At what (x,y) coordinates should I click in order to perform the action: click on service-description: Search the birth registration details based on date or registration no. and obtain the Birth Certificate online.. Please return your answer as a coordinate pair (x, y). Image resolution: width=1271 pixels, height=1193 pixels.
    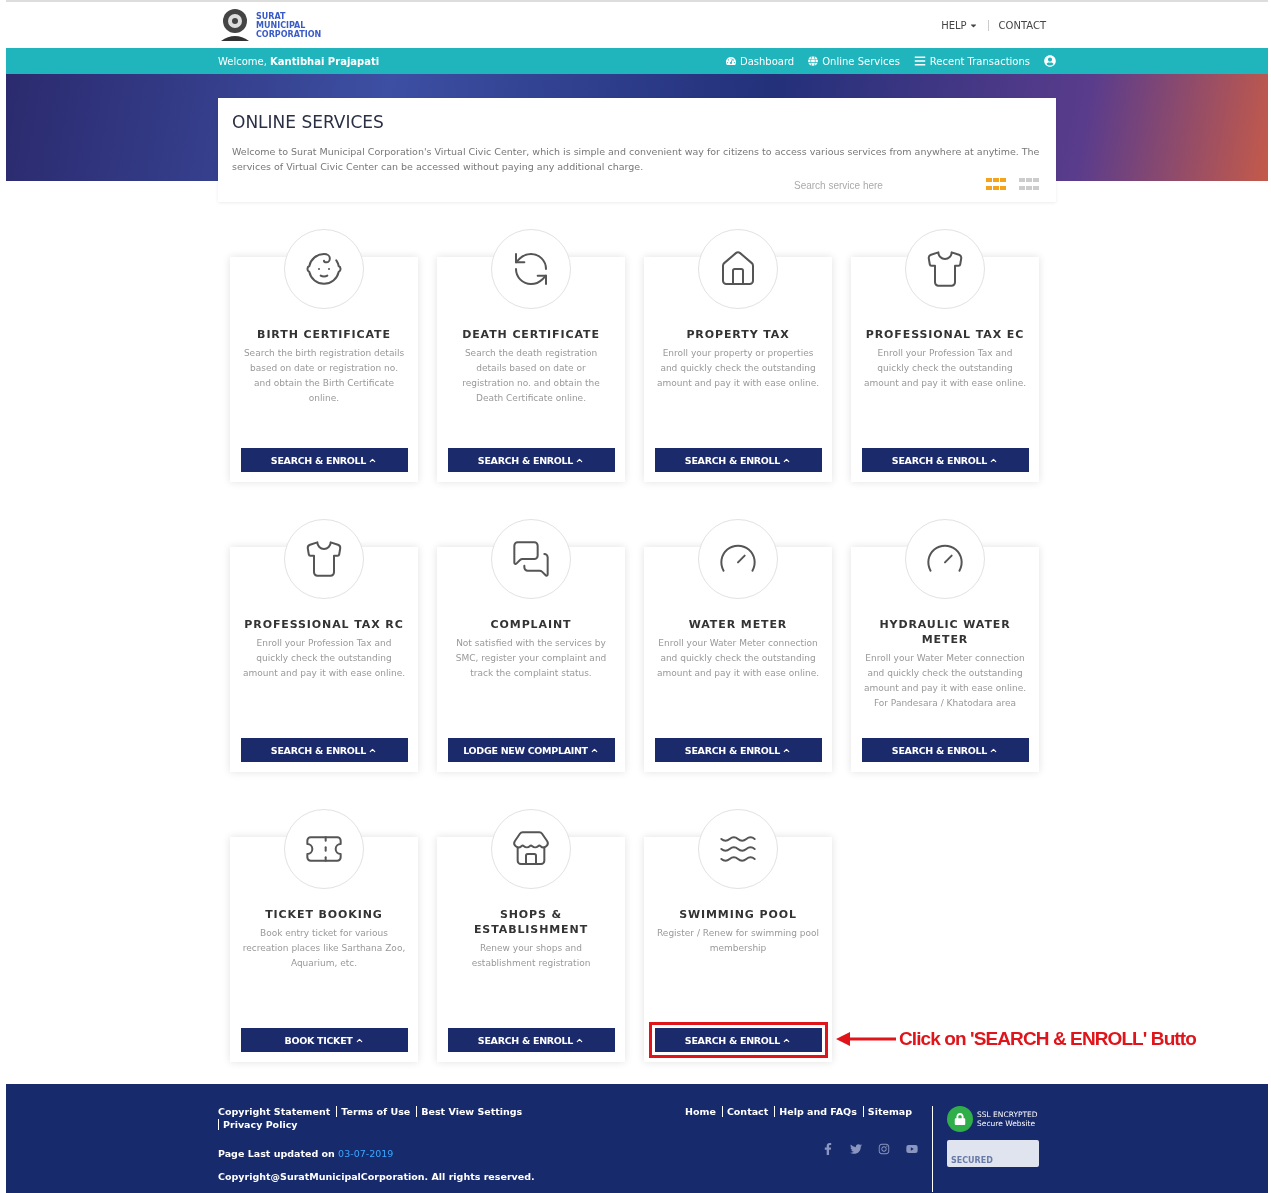
    Looking at the image, I should click on (324, 376).